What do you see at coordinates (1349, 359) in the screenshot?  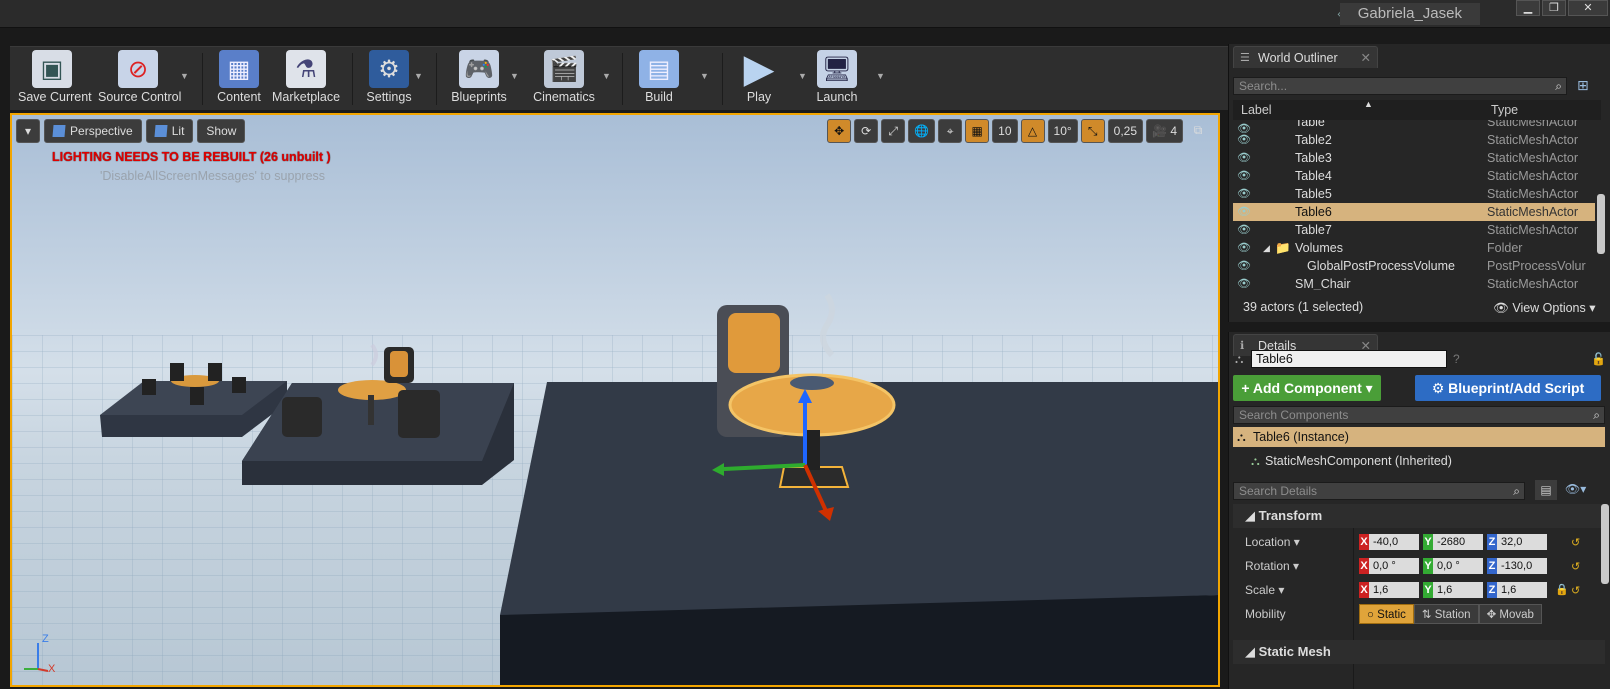 I see `actor-name-field: Table6` at bounding box center [1349, 359].